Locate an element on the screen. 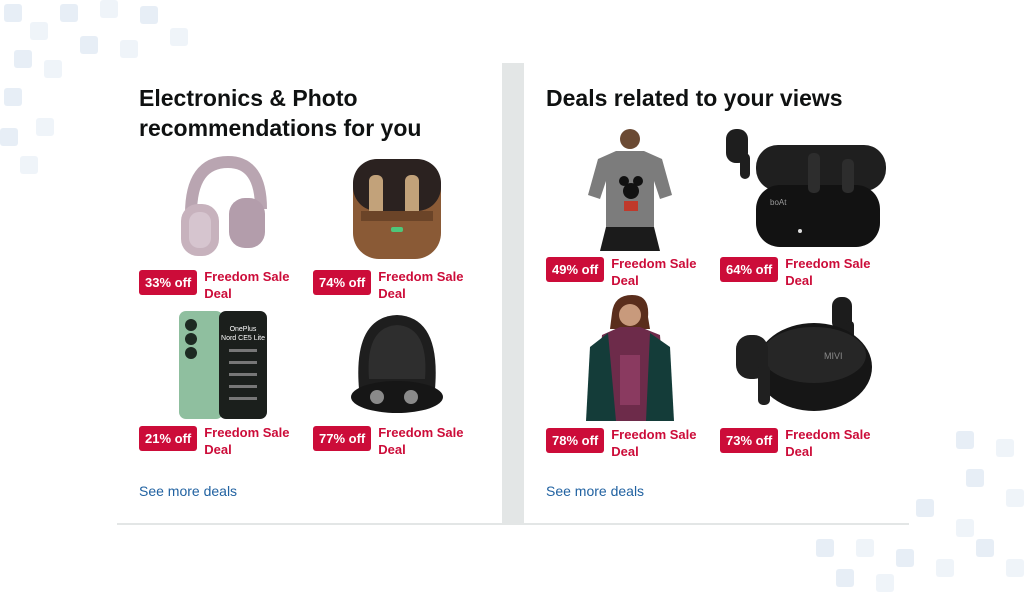 The height and width of the screenshot is (592, 1026). deal-info: 64% off Freedom Sale Deal is located at coordinates (802, 272).